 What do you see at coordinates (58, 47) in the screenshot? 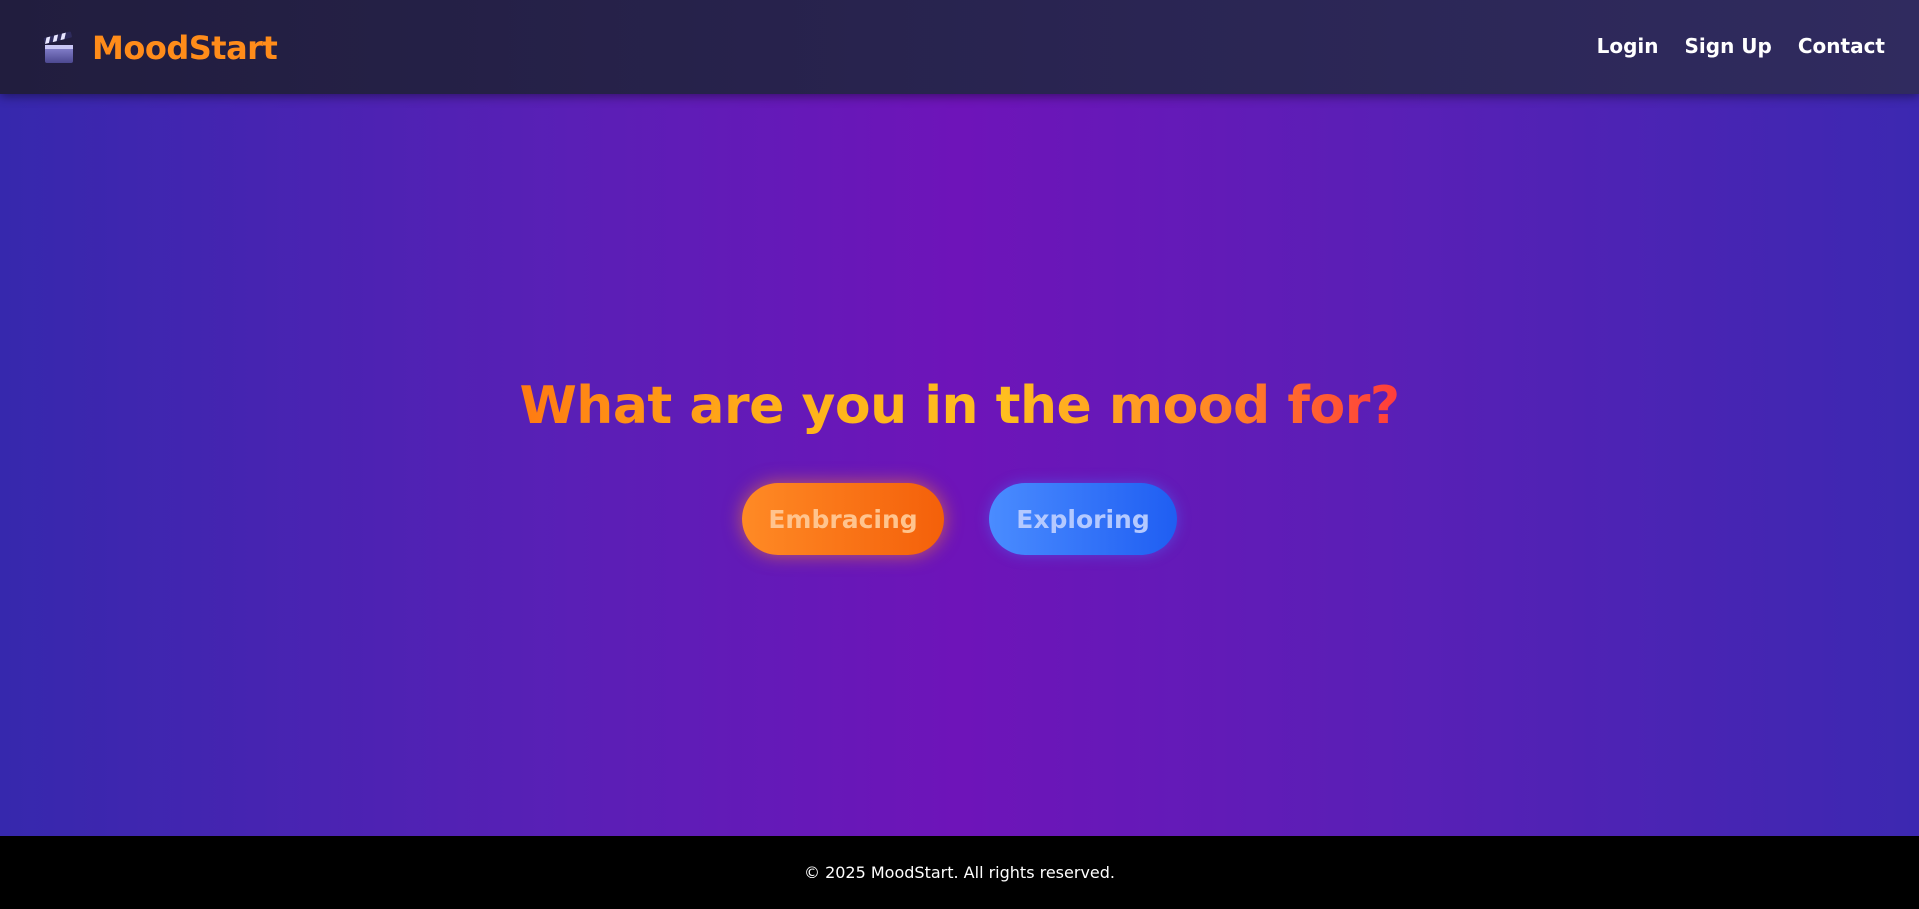
I see `clapperboard-icon` at bounding box center [58, 47].